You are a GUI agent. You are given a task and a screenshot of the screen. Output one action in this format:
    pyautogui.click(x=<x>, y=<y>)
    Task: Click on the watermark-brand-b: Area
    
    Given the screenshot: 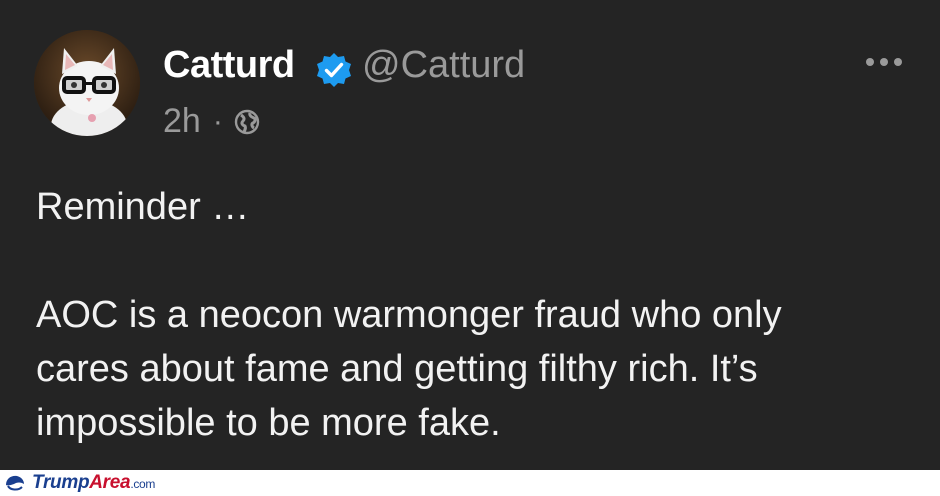 What is the action you would take?
    pyautogui.click(x=110, y=482)
    